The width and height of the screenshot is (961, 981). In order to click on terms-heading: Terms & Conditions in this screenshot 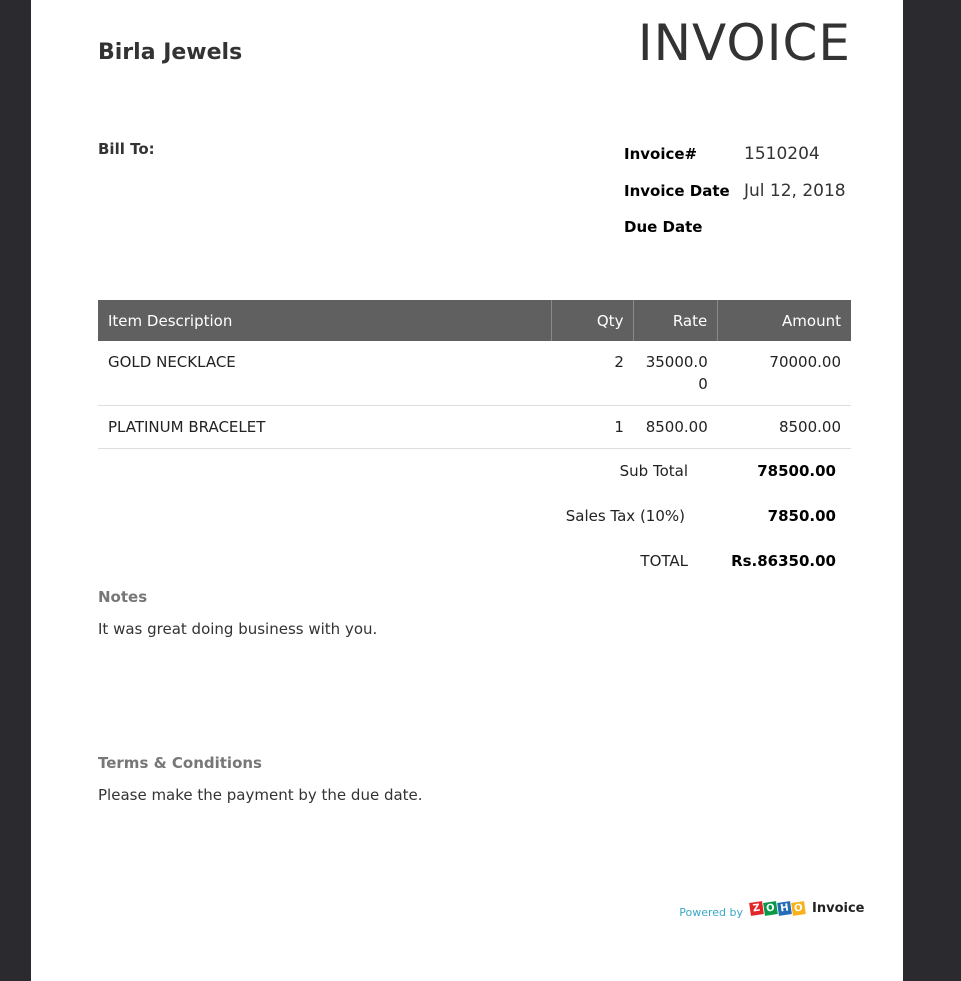, I will do `click(180, 763)`.